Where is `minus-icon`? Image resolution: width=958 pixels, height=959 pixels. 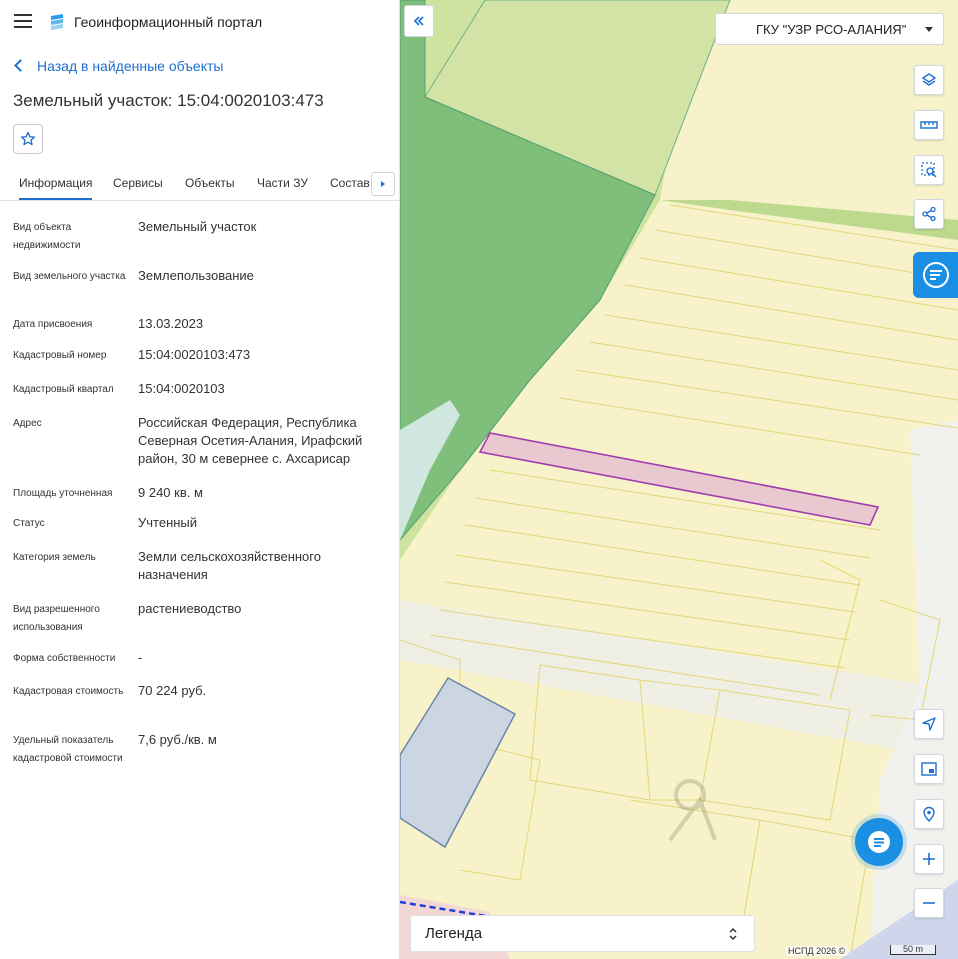 minus-icon is located at coordinates (929, 903).